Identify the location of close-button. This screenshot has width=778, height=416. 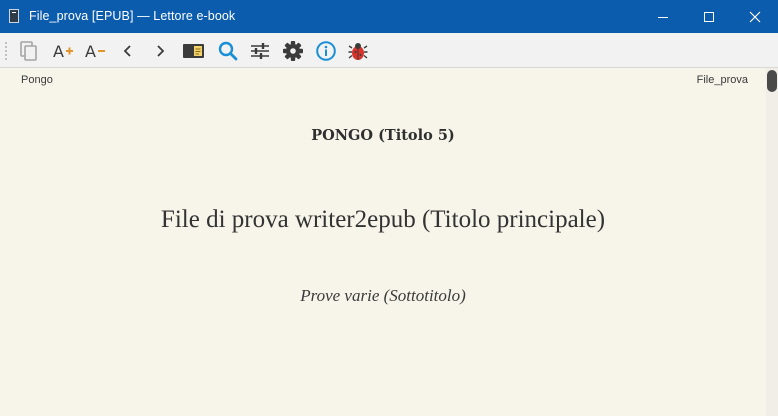
(755, 16).